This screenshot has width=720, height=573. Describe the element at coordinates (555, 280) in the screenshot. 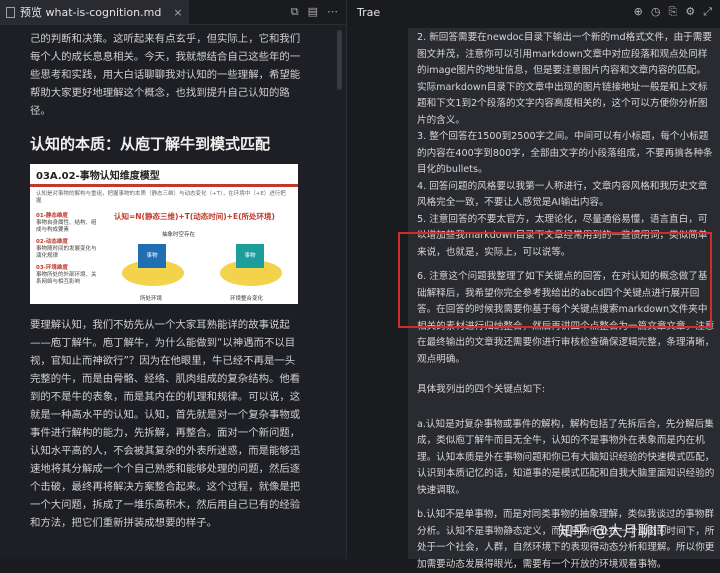

I see `highlight-box` at that location.